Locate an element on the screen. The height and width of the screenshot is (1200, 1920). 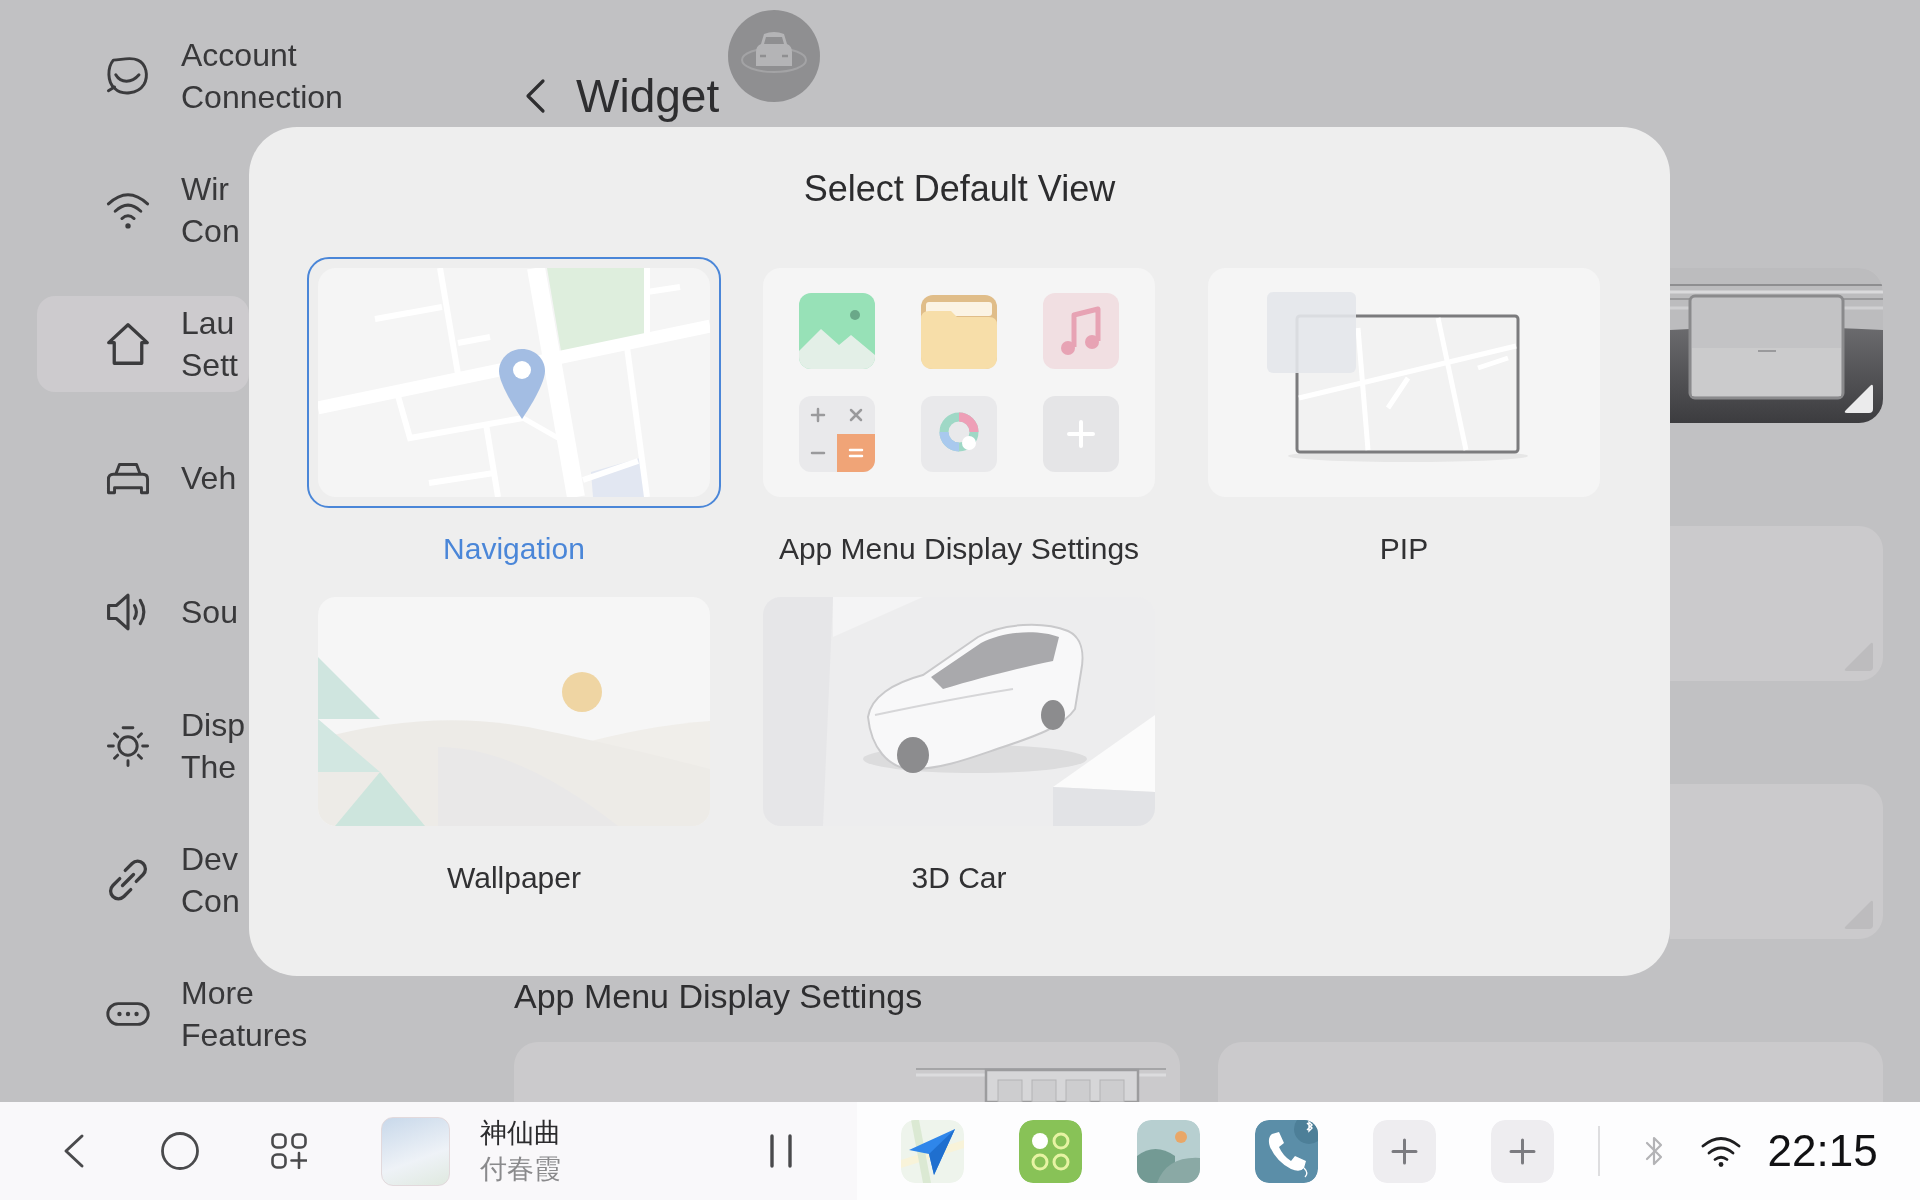
pause-icon is located at coordinates (781, 1151).